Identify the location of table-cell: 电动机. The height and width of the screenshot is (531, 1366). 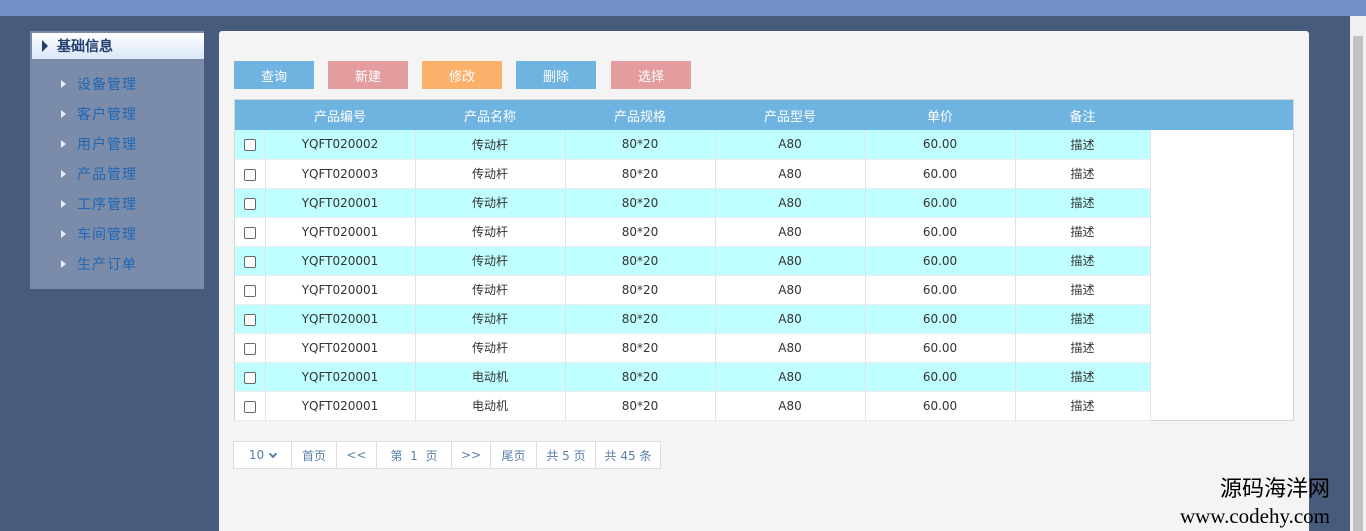
(490, 377).